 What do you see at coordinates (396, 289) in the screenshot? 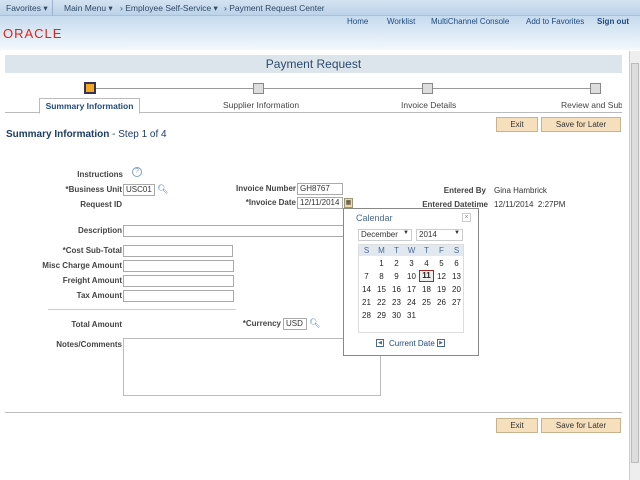
I see `calendar-day: 16` at bounding box center [396, 289].